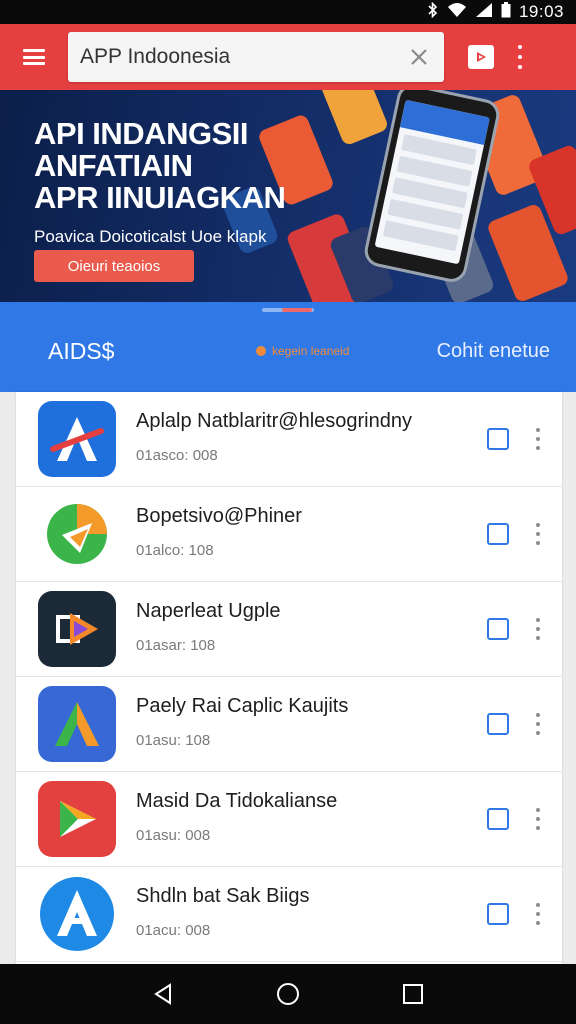 The width and height of the screenshot is (576, 1024). What do you see at coordinates (261, 351) in the screenshot?
I see `orange-dot-icon` at bounding box center [261, 351].